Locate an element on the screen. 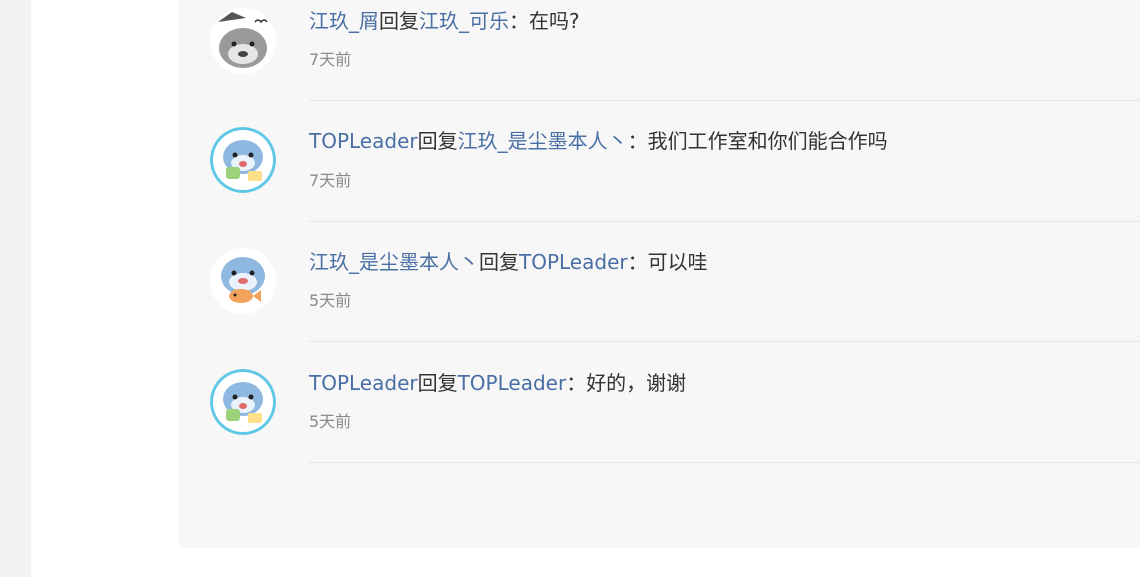 The height and width of the screenshot is (577, 1140). target-user-link: 江玖_可乐 is located at coordinates (464, 21).